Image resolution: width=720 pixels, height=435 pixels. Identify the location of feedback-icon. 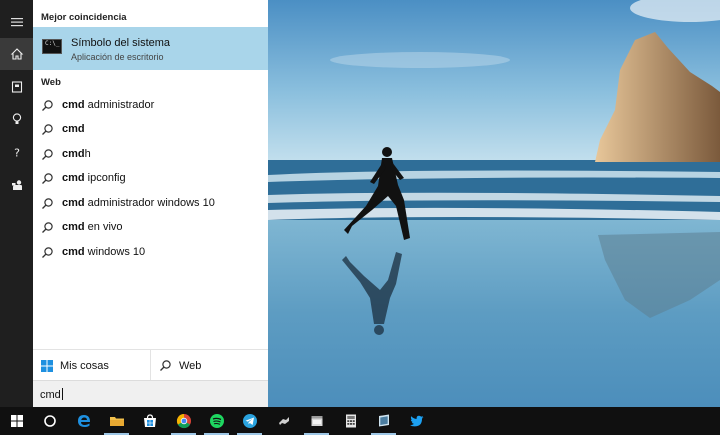
(16, 185).